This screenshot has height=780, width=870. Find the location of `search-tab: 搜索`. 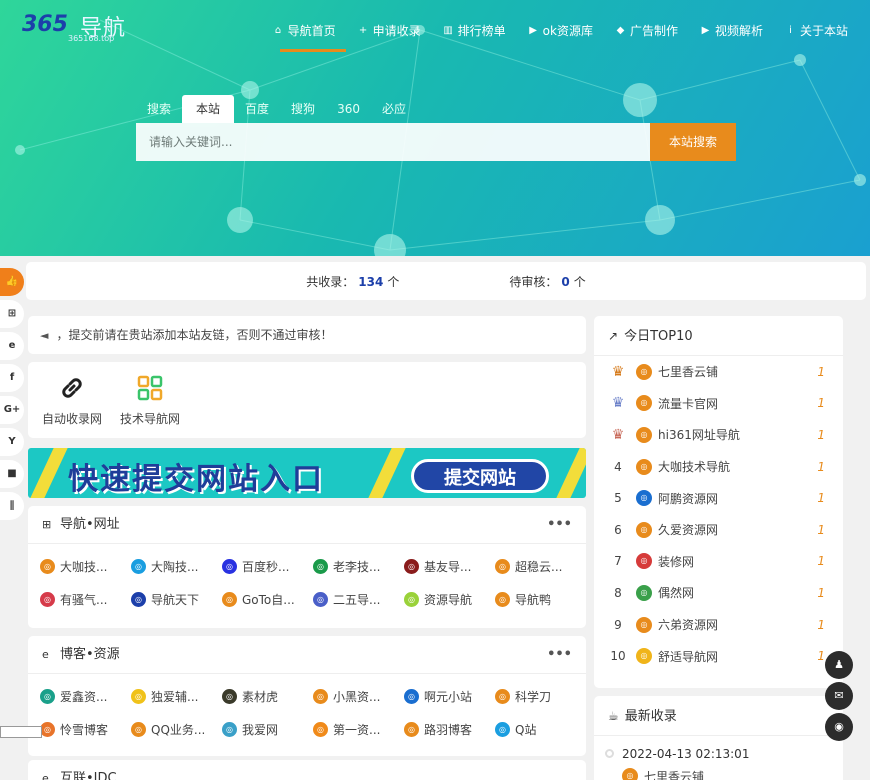

search-tab: 搜索 is located at coordinates (159, 109).